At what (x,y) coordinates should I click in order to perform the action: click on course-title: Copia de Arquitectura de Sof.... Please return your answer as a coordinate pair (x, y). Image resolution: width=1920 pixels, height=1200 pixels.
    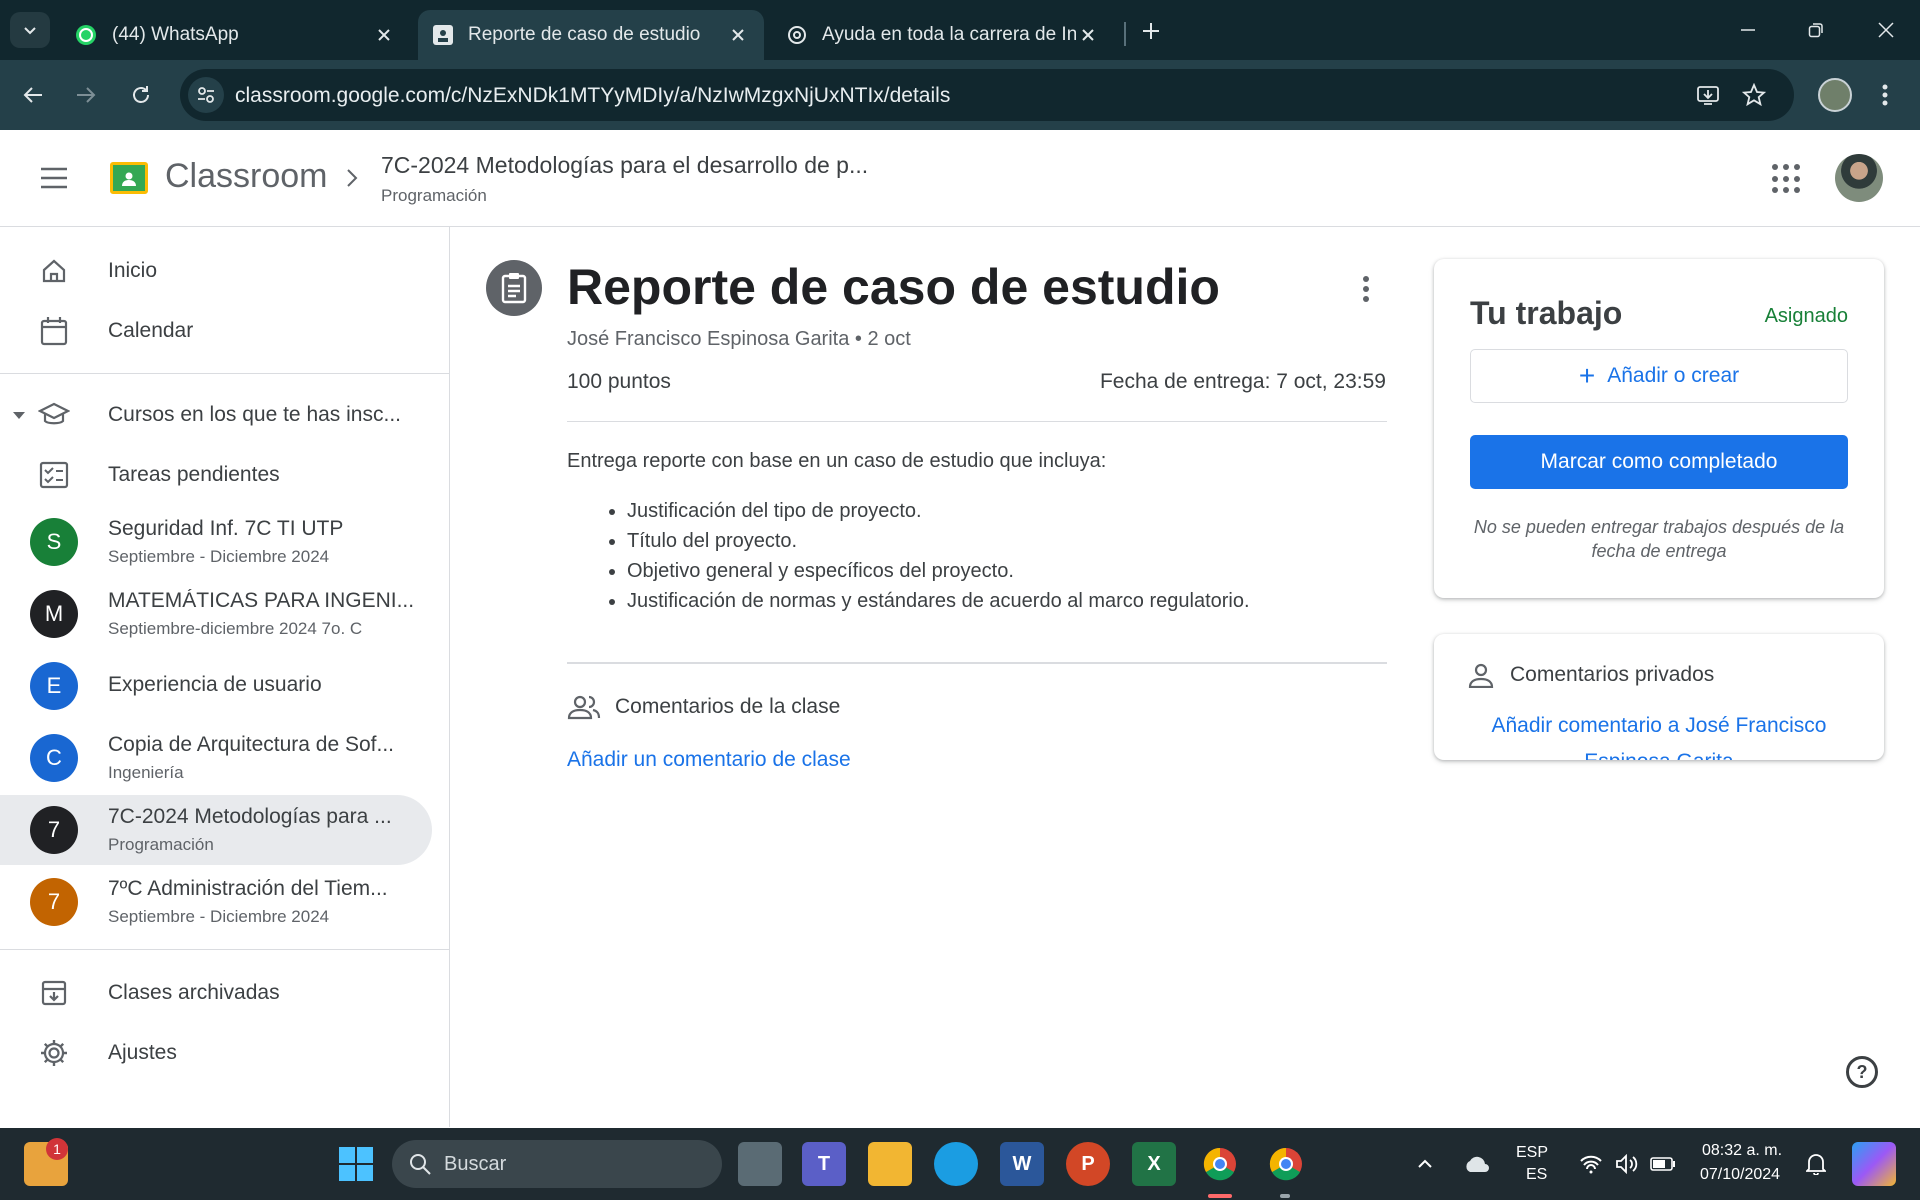
    Looking at the image, I should click on (251, 744).